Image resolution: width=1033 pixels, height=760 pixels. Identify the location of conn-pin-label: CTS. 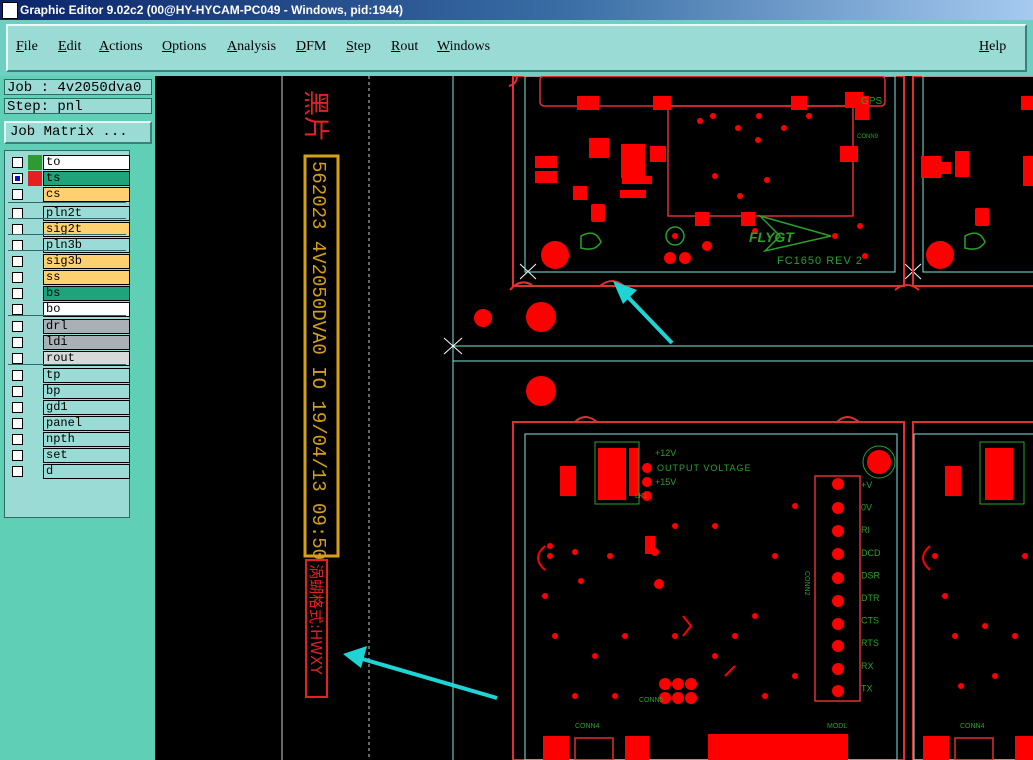
(870, 621).